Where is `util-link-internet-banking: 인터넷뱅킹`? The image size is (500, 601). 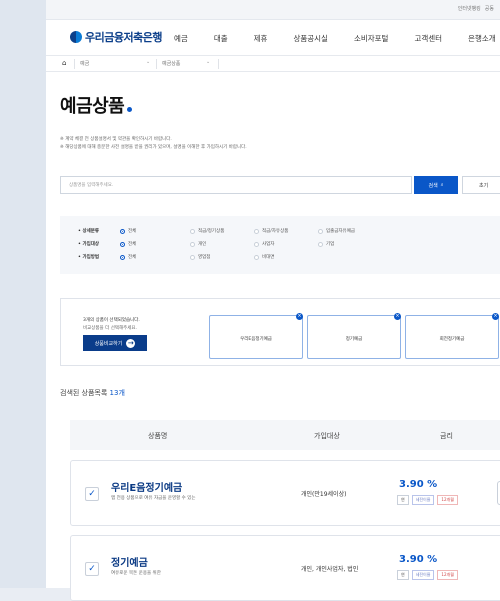
util-link-internet-banking: 인터넷뱅킹 is located at coordinates (469, 8).